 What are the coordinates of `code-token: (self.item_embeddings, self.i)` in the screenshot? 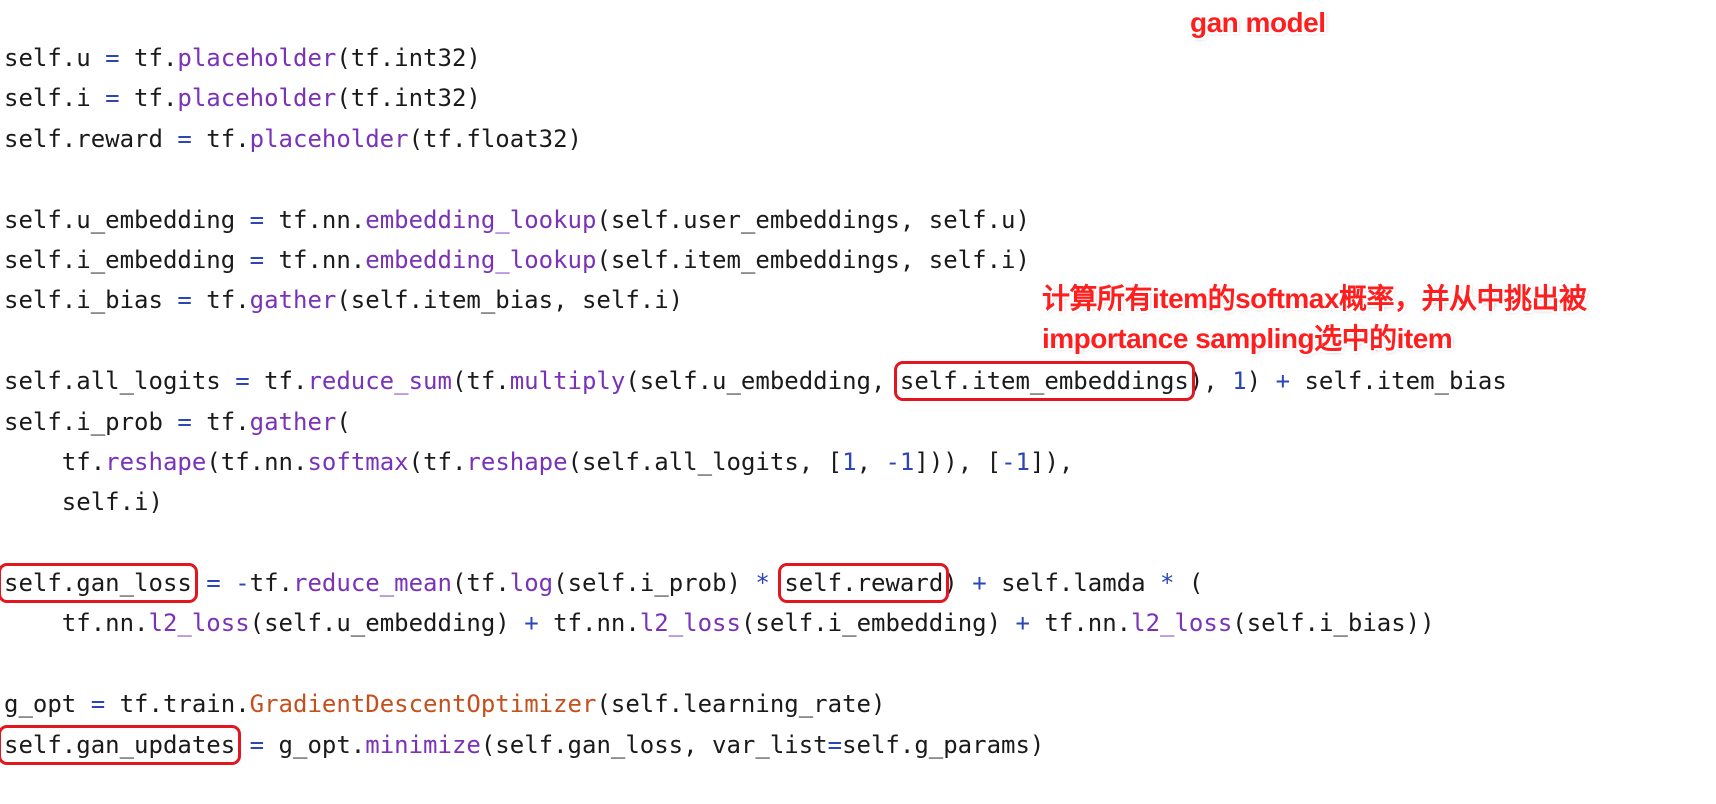 It's located at (813, 259).